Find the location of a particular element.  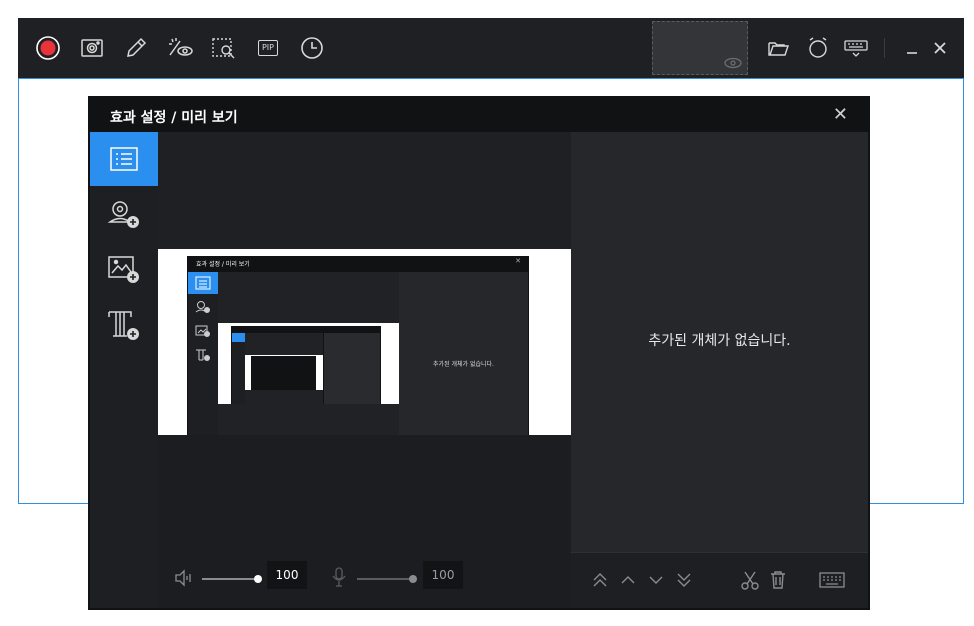

close-icon is located at coordinates (940, 48).